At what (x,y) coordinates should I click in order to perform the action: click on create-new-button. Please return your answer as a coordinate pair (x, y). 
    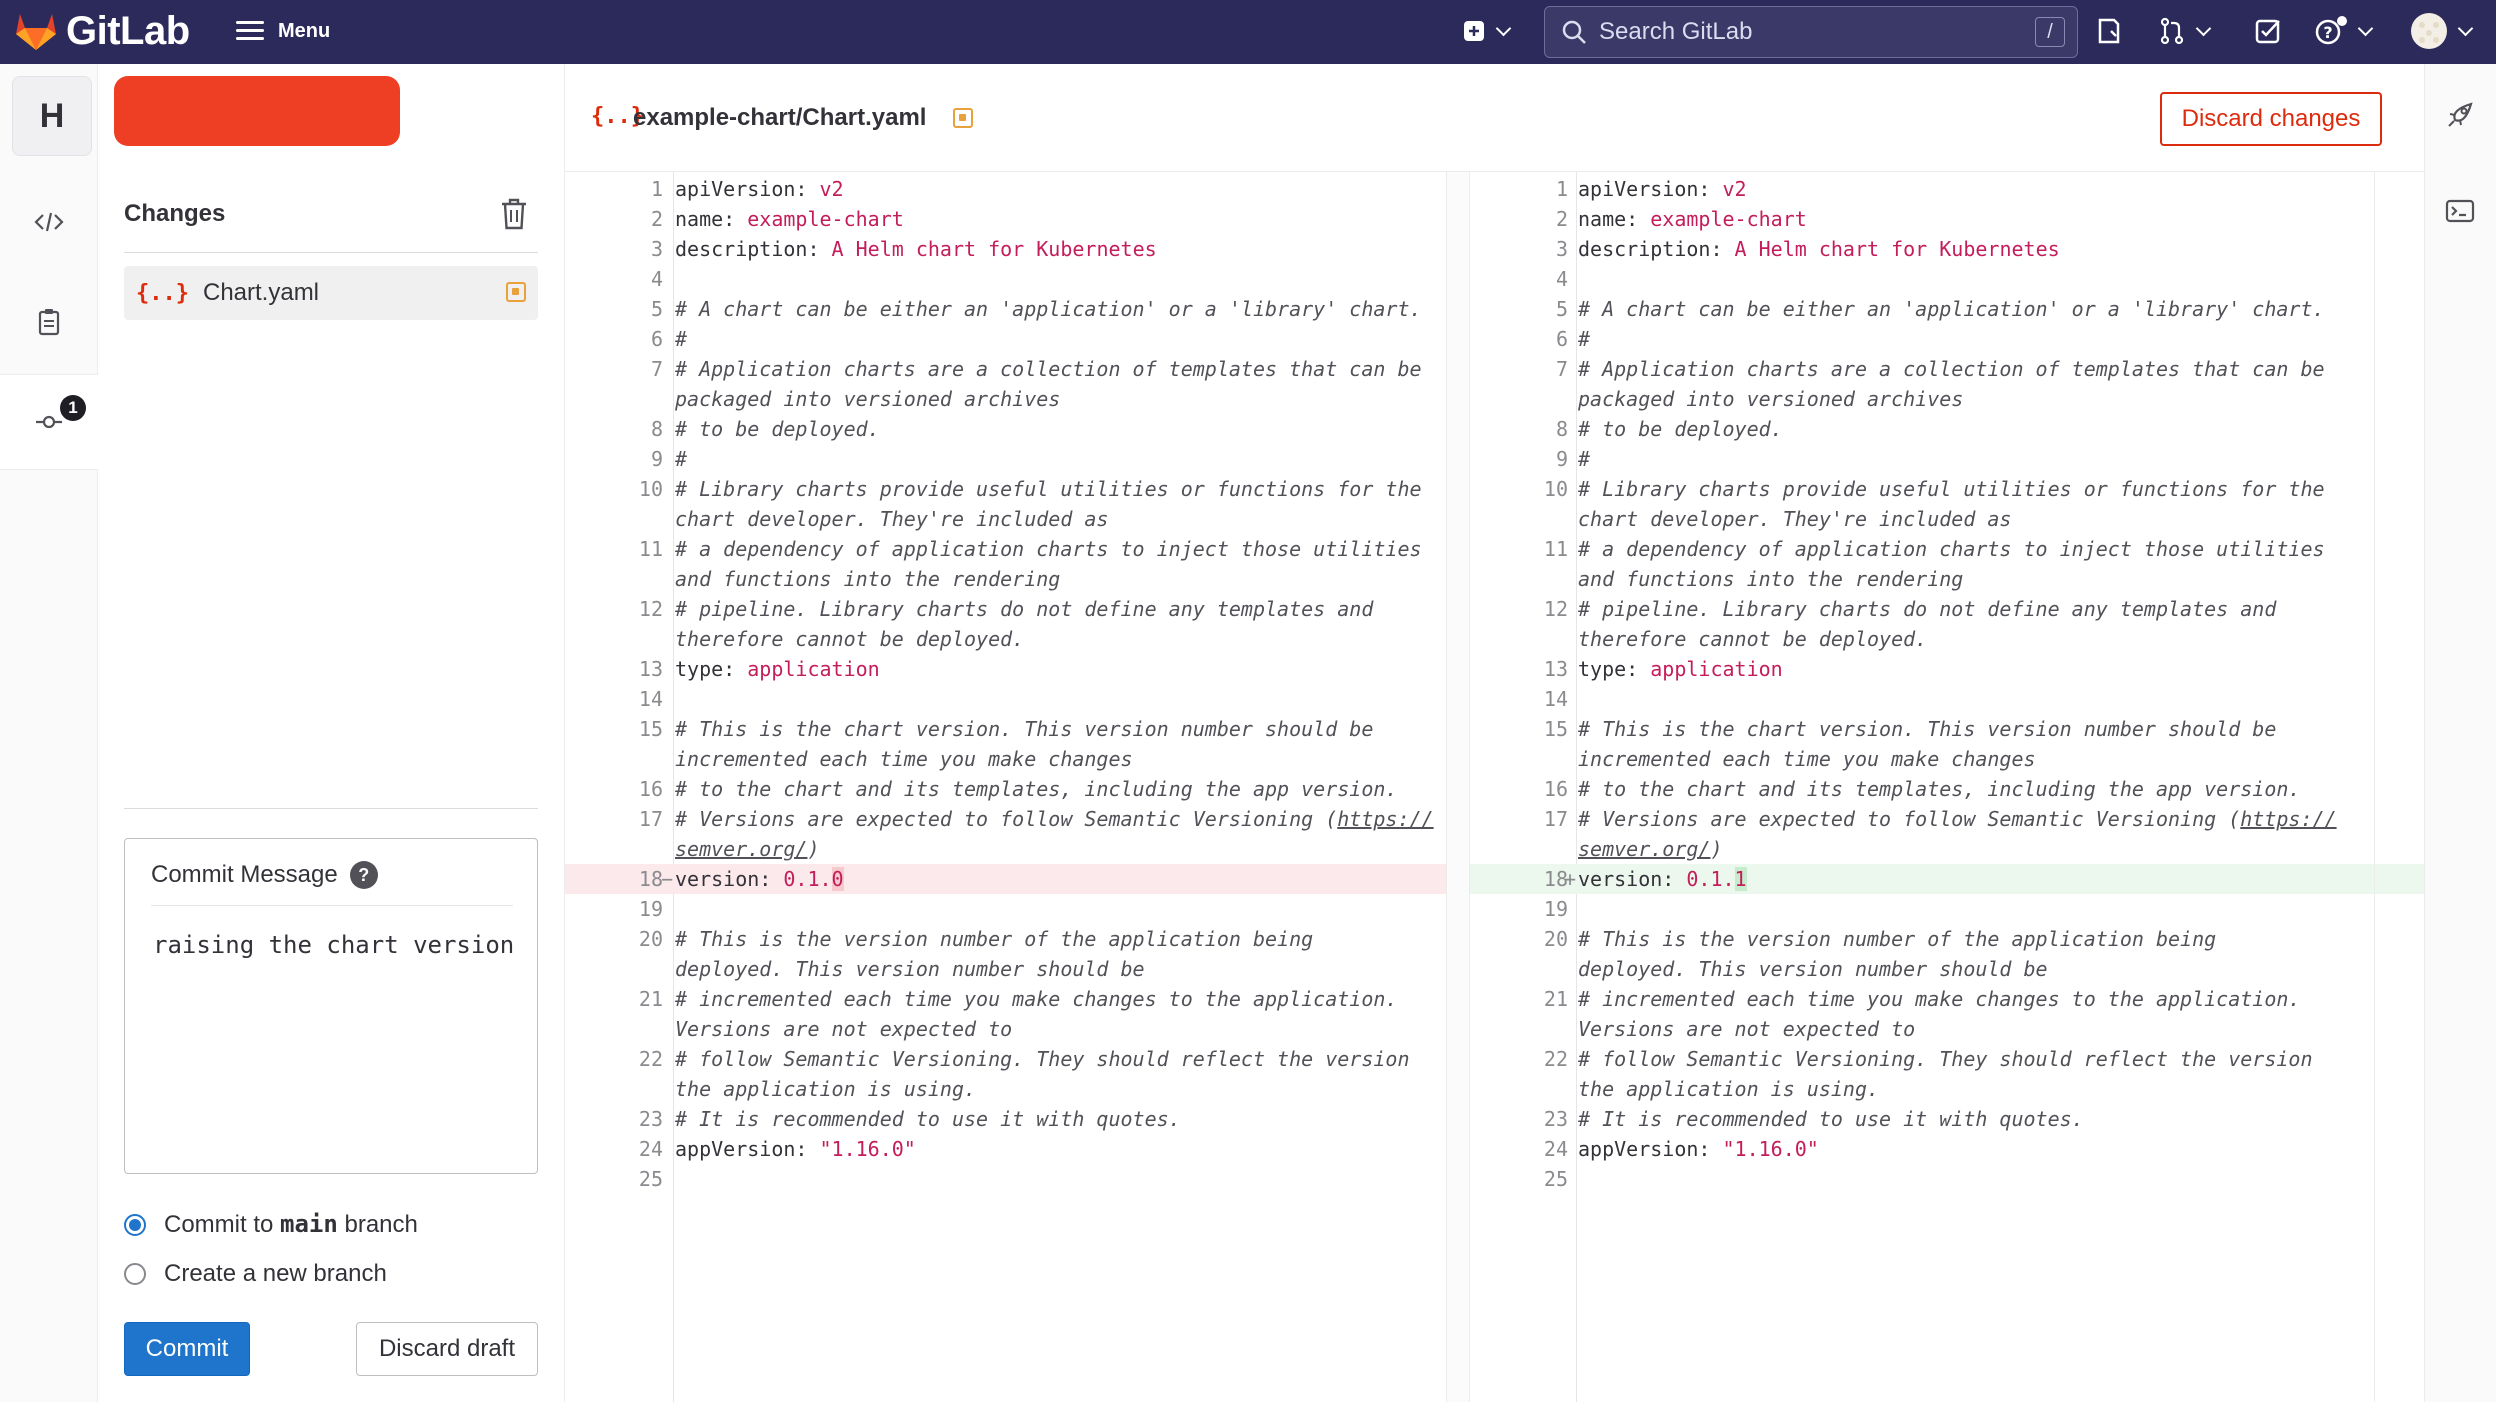
    Looking at the image, I should click on (1487, 31).